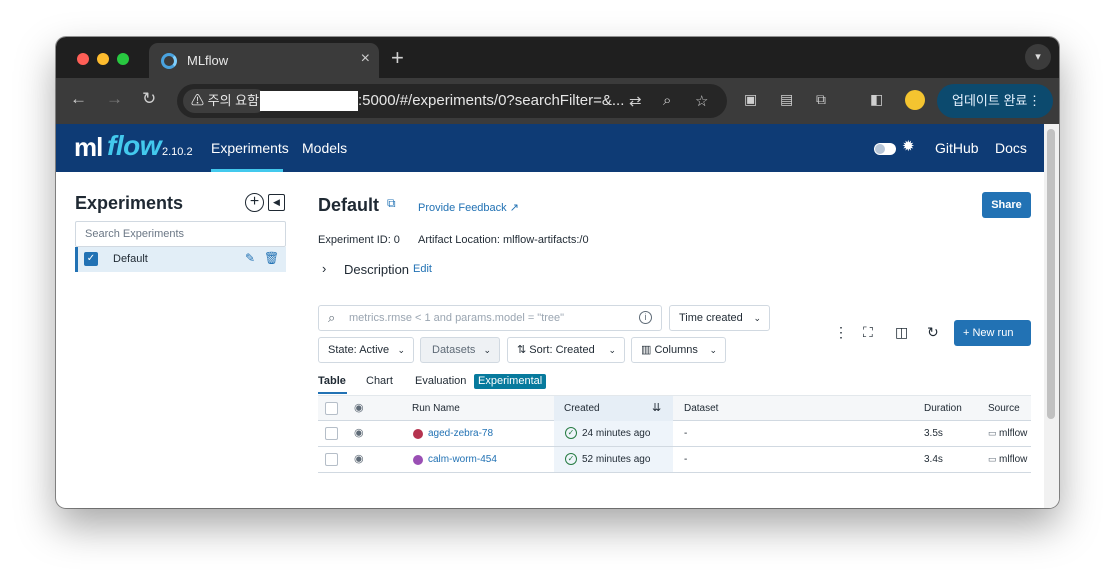 This screenshot has height=582, width=1115. I want to click on new-tab-button: +, so click(397, 58).